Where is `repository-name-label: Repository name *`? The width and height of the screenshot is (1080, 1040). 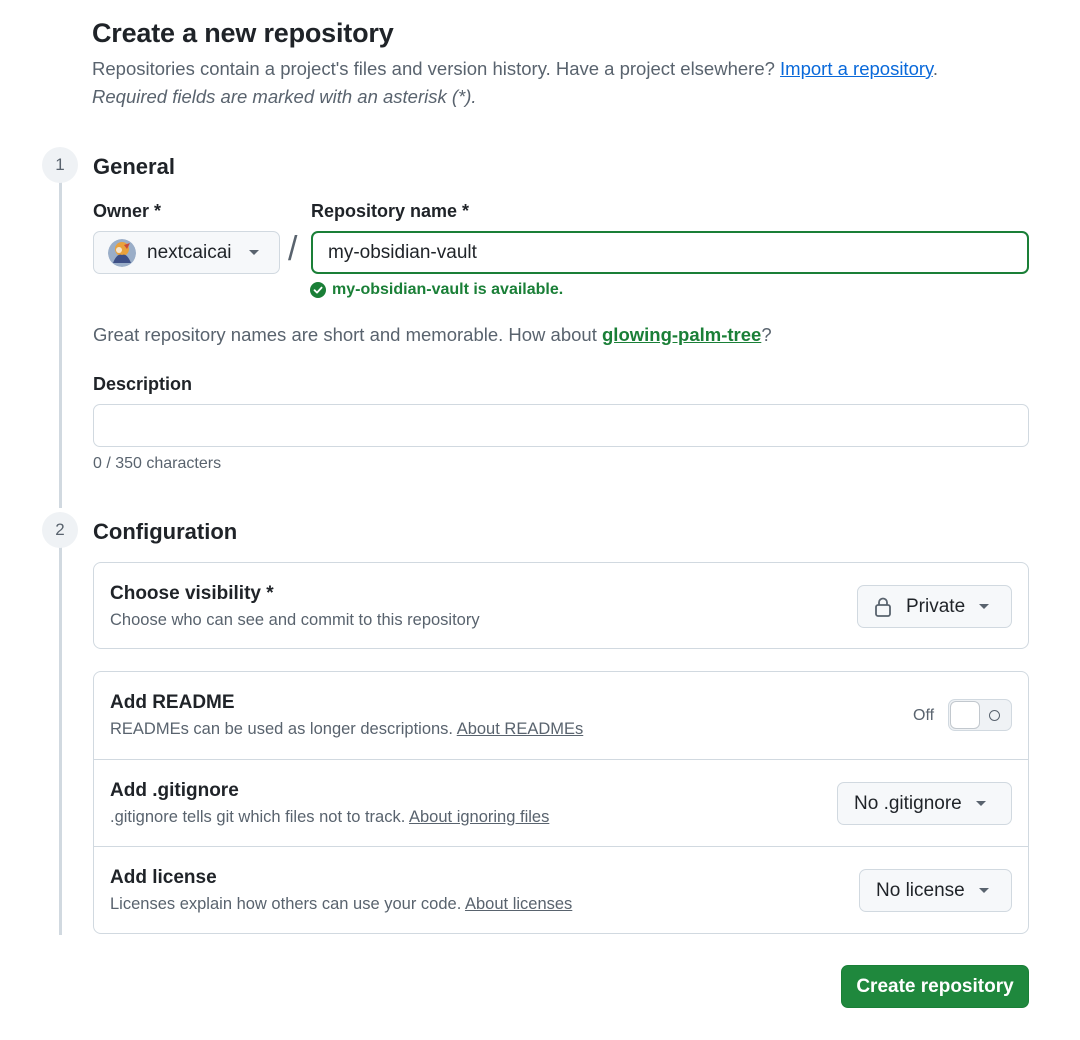 repository-name-label: Repository name * is located at coordinates (390, 211).